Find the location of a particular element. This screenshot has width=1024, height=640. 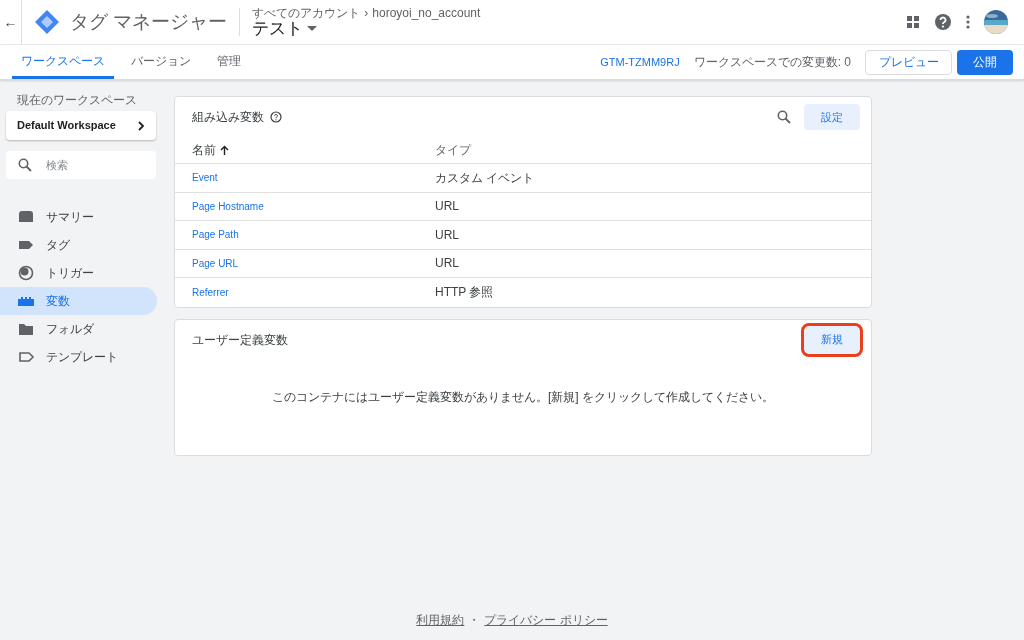

caret-icon is located at coordinates (312, 29).